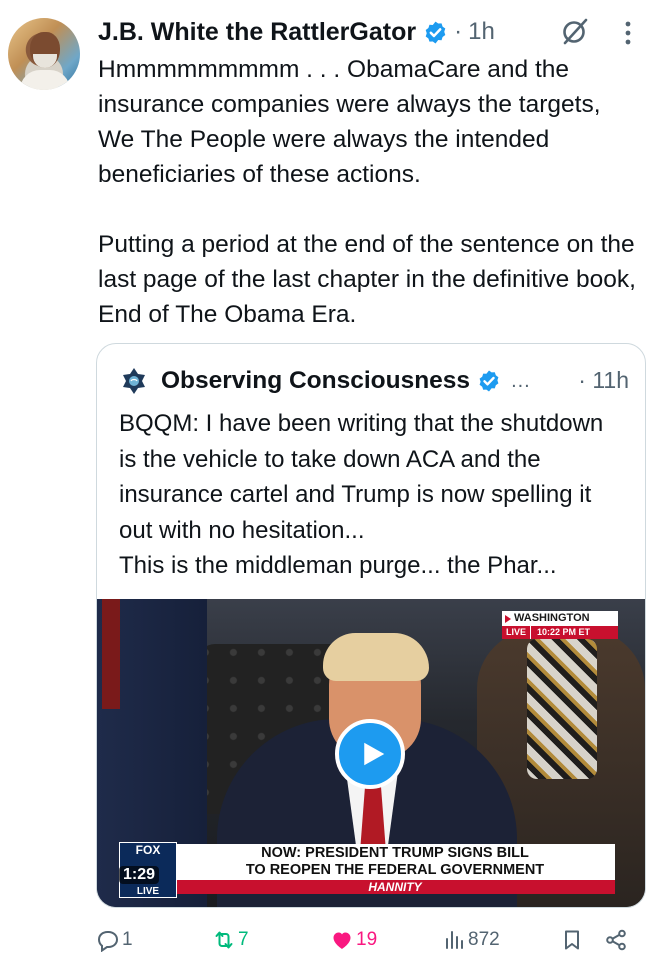 This screenshot has width=665, height=971. Describe the element at coordinates (139, 875) in the screenshot. I see `video-duration: 1:29` at that location.